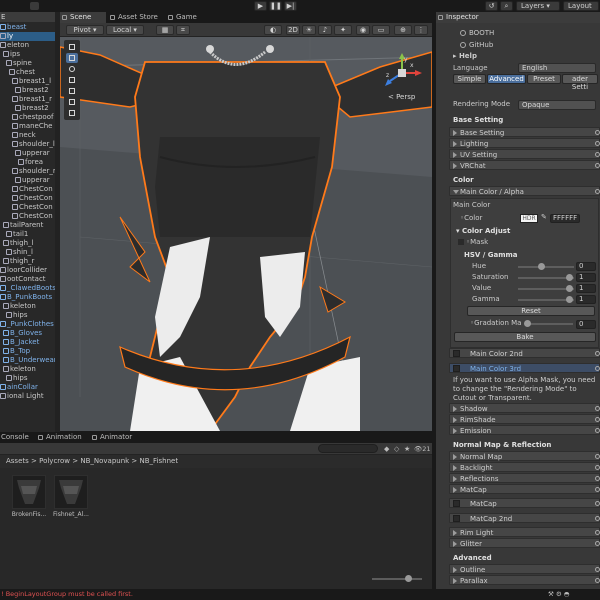  Describe the element at coordinates (25, 180) in the screenshot. I see `hierarchy-item: upperar` at that location.